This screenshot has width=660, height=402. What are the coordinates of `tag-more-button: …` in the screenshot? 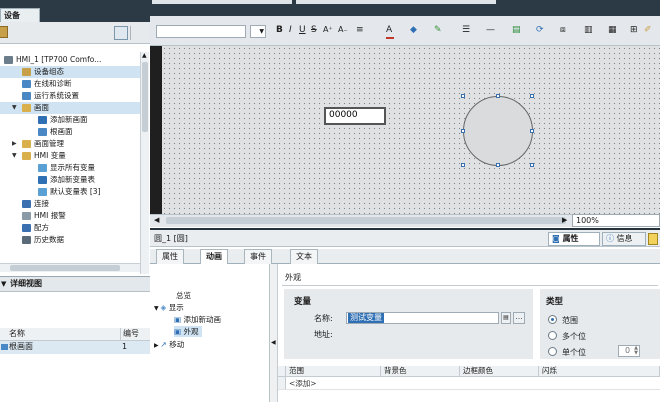 It's located at (519, 318).